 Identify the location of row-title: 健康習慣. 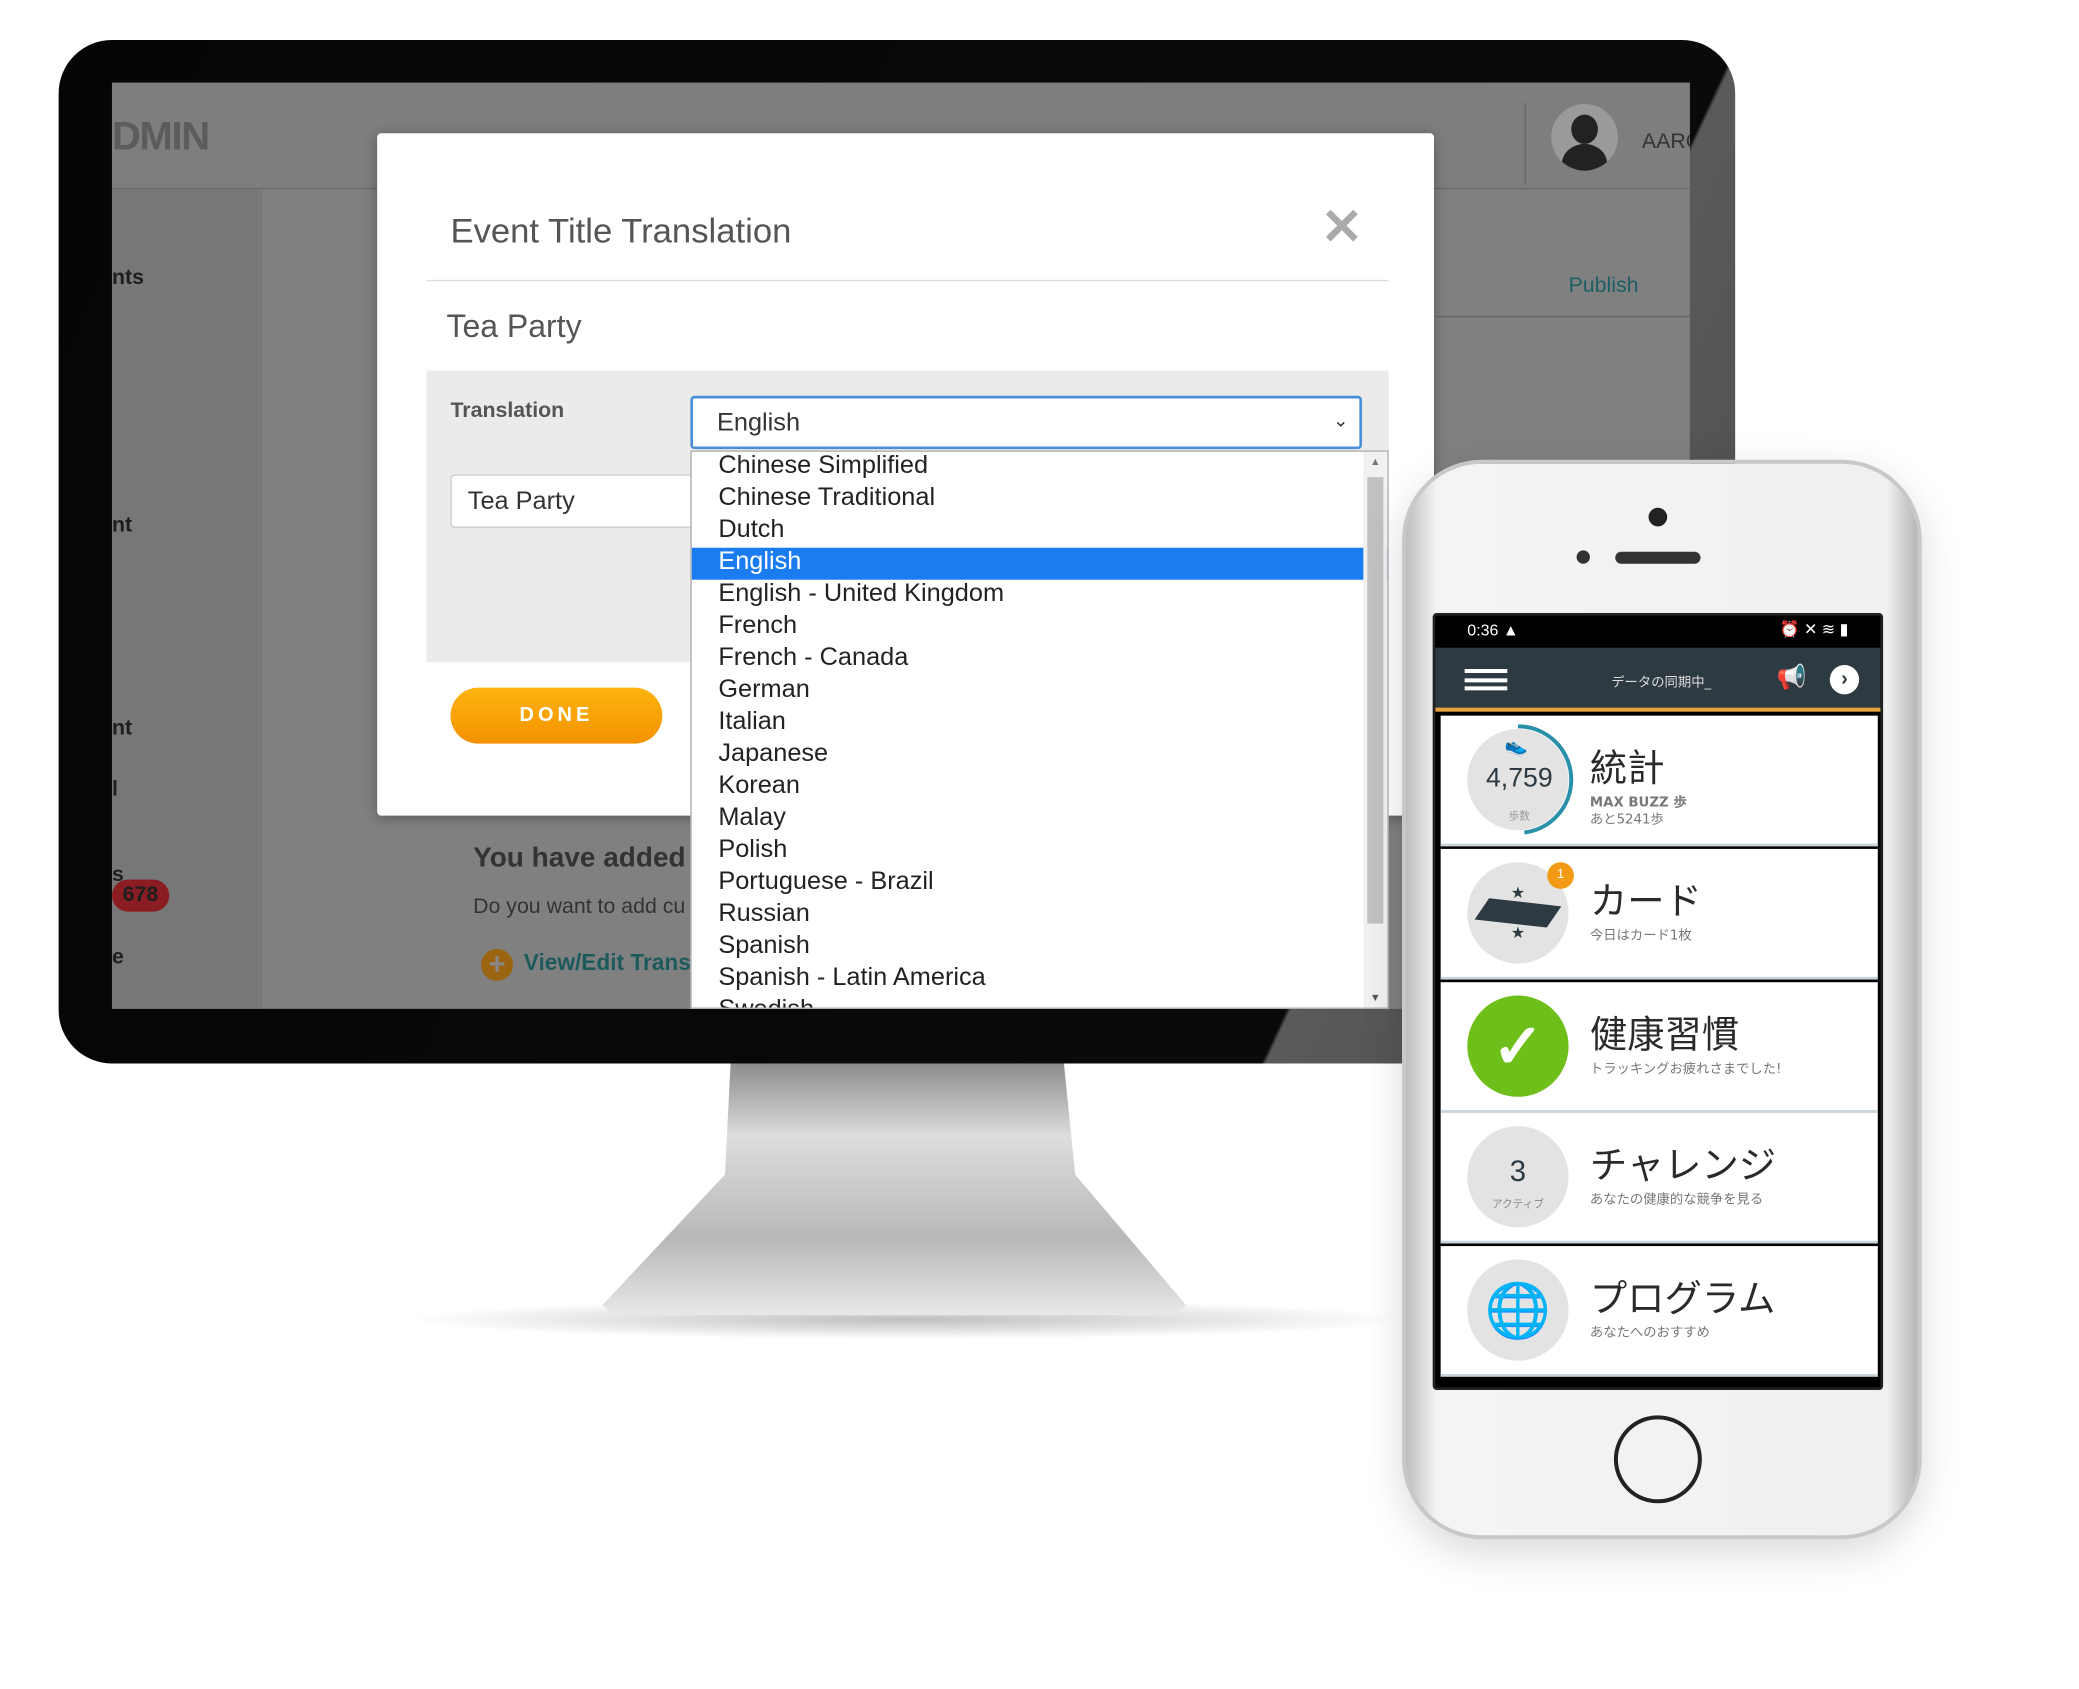
(1664, 1034).